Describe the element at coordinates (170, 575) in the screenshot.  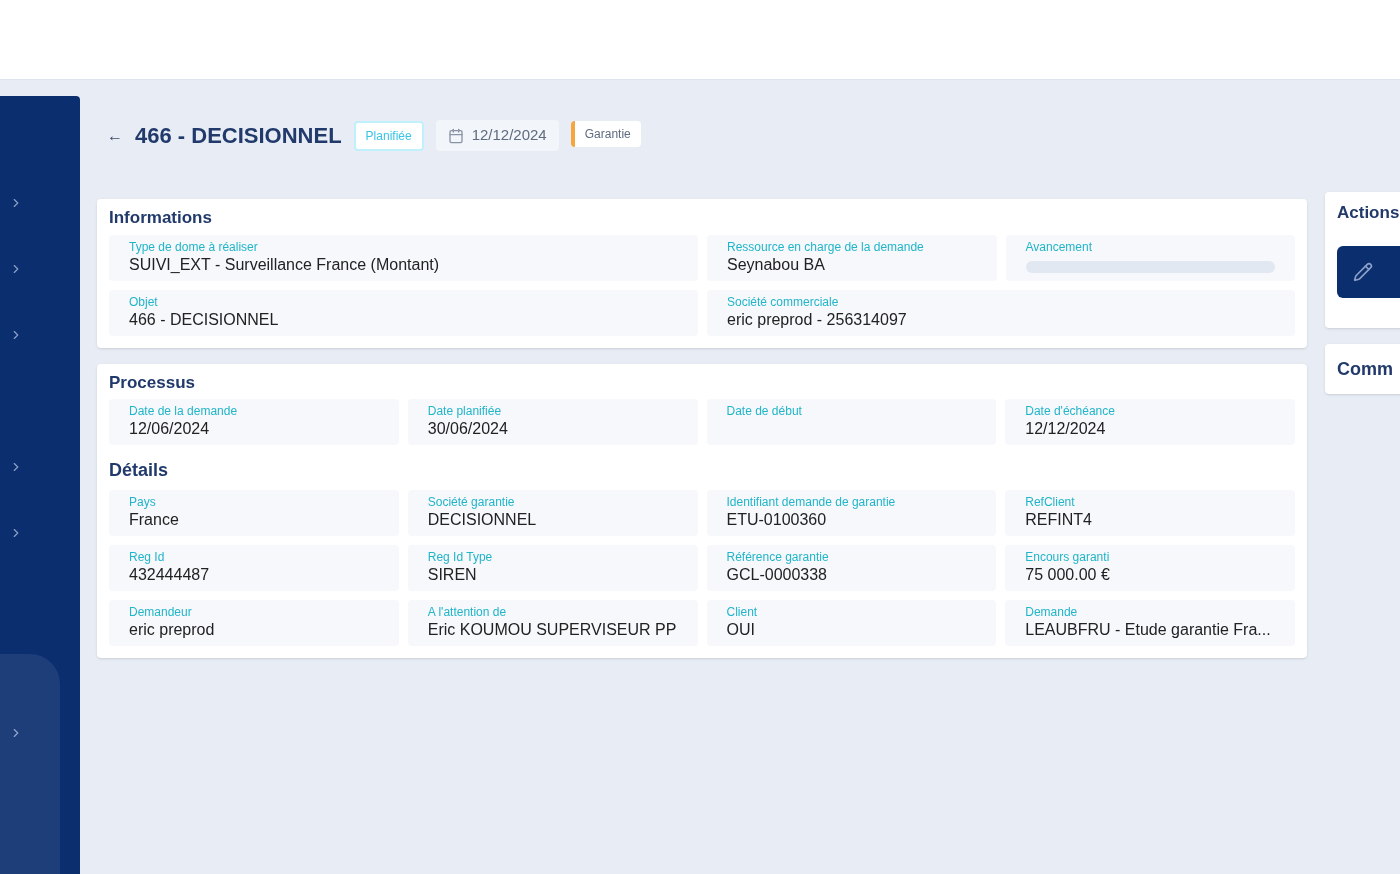
I see `field-value: 432444487` at that location.